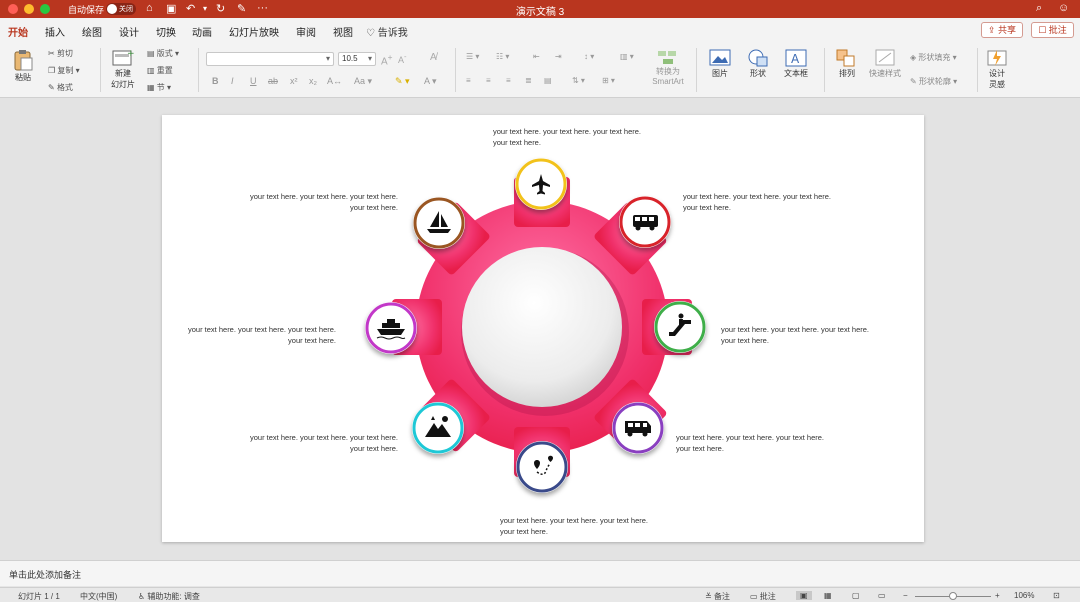 The width and height of the screenshot is (1080, 602). I want to click on reading-view-icon: ▢, so click(856, 595).